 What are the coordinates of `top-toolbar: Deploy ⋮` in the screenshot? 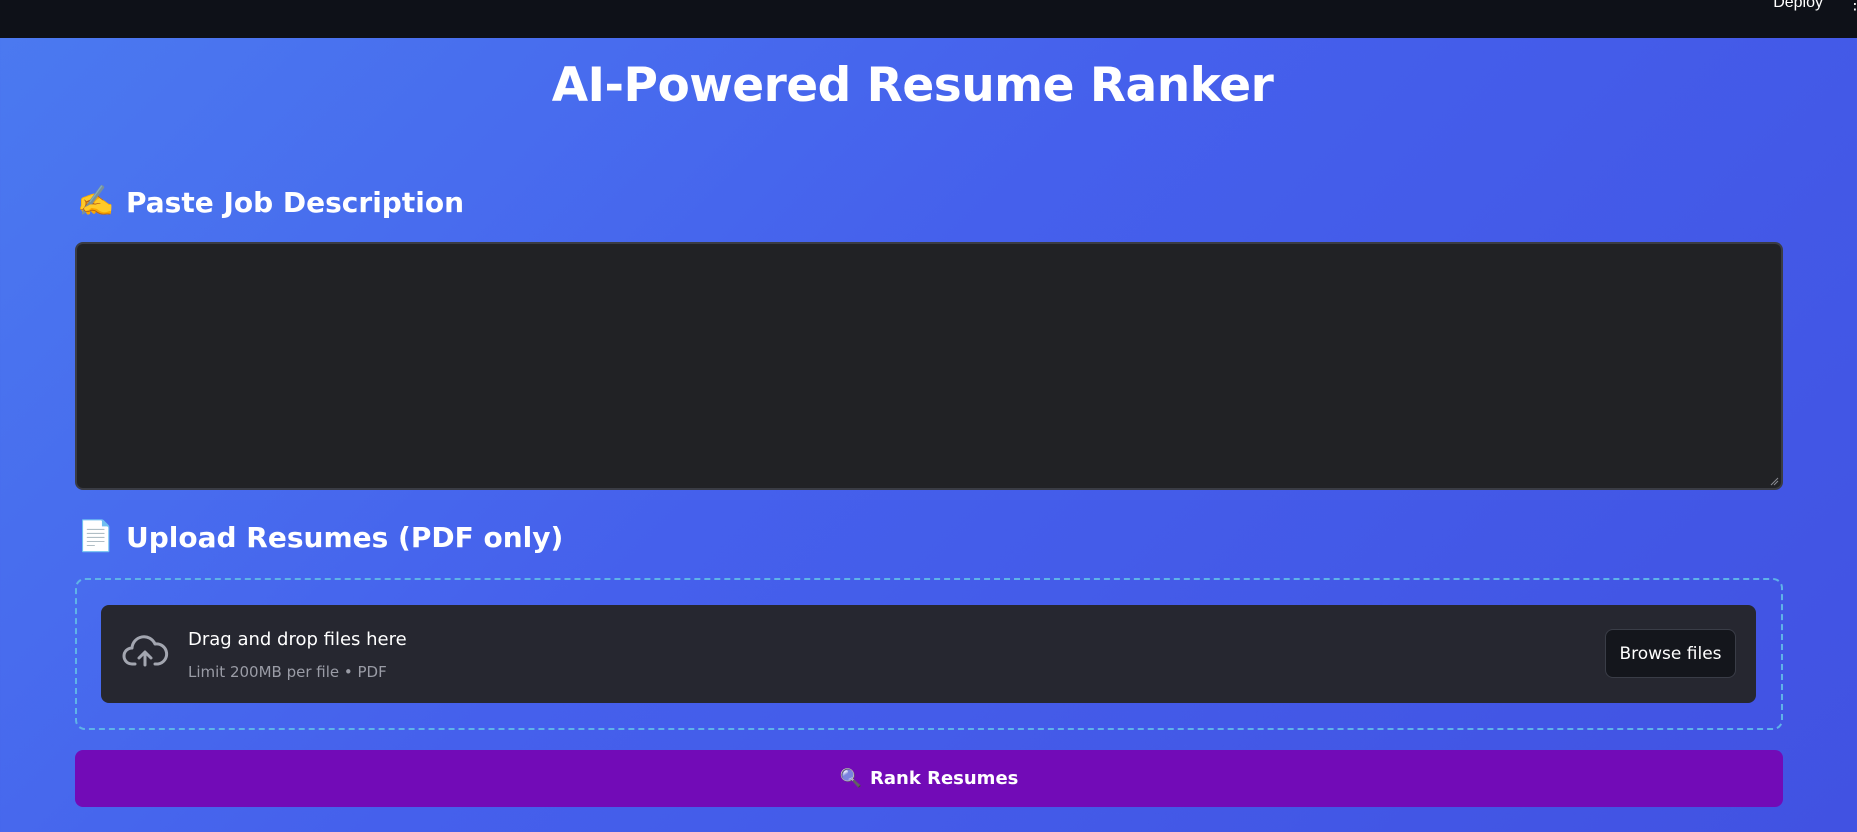 It's located at (928, 19).